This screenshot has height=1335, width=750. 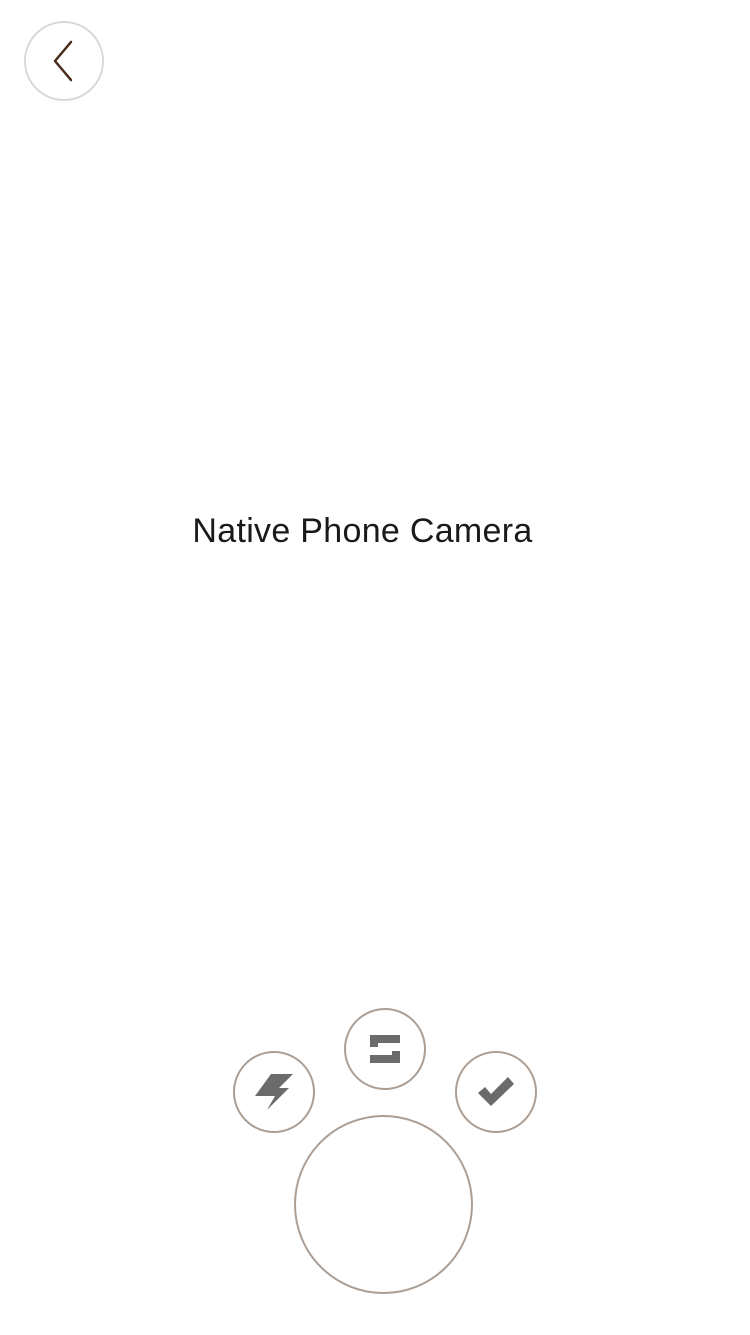 What do you see at coordinates (362, 531) in the screenshot?
I see `camera-placeholder-label: Native Phone Camera` at bounding box center [362, 531].